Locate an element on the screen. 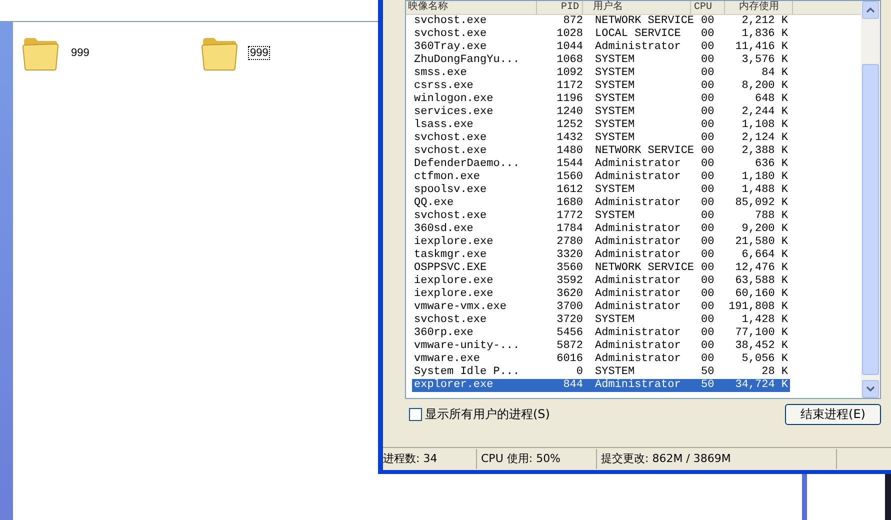 Image resolution: width=891 pixels, height=520 pixels. process-row: lsass.exe 1252 SYSTEM 00 1,108 K is located at coordinates (601, 125).